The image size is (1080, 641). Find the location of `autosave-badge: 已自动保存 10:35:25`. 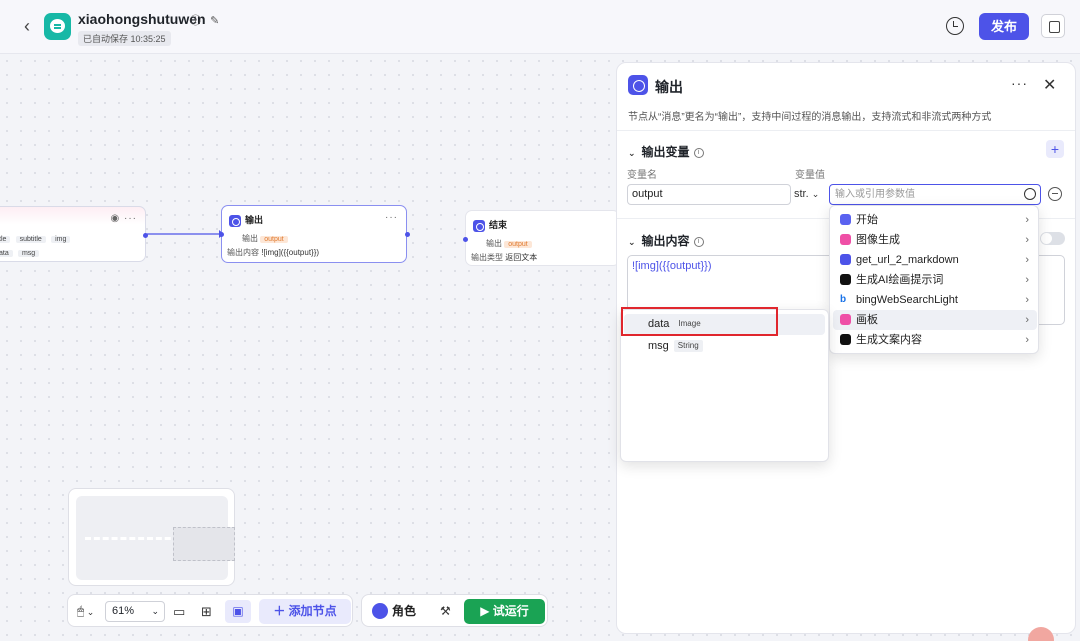

autosave-badge: 已自动保存 10:35:25 is located at coordinates (124, 38).